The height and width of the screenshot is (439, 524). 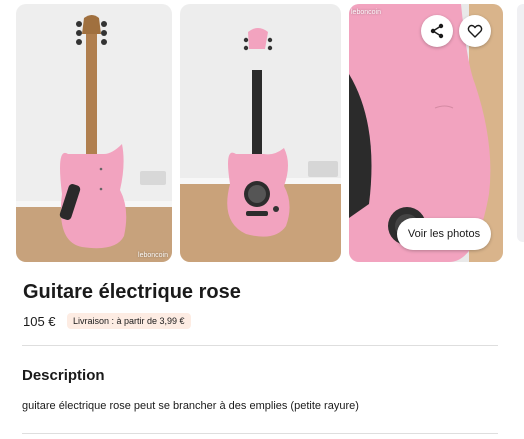 I want to click on favorite-button, so click(x=475, y=31).